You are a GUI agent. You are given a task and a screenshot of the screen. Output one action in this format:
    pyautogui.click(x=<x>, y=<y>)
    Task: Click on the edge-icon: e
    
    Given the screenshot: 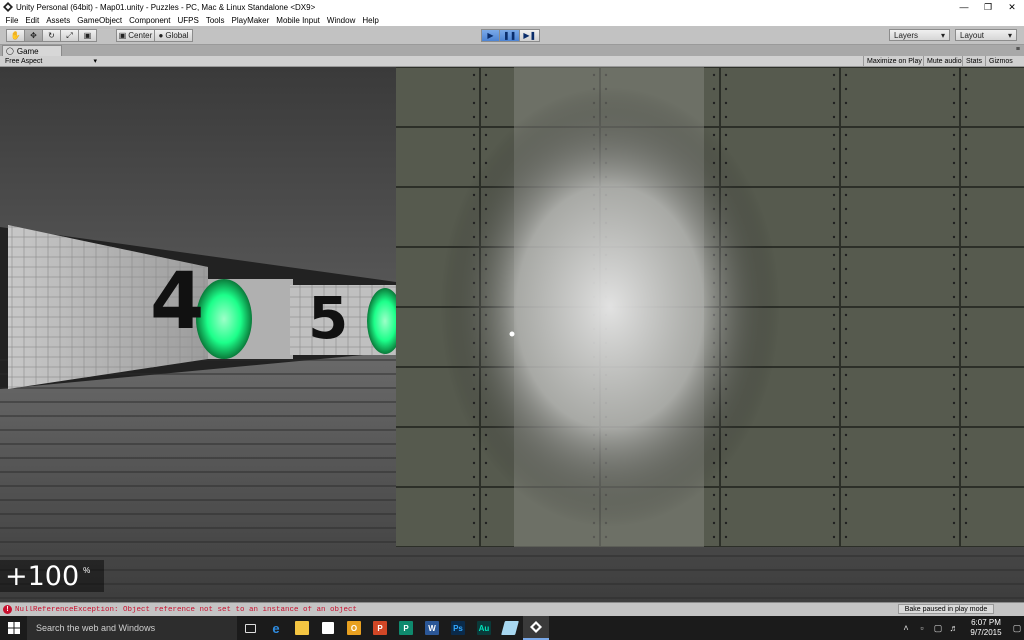 What is the action you would take?
    pyautogui.click(x=276, y=628)
    